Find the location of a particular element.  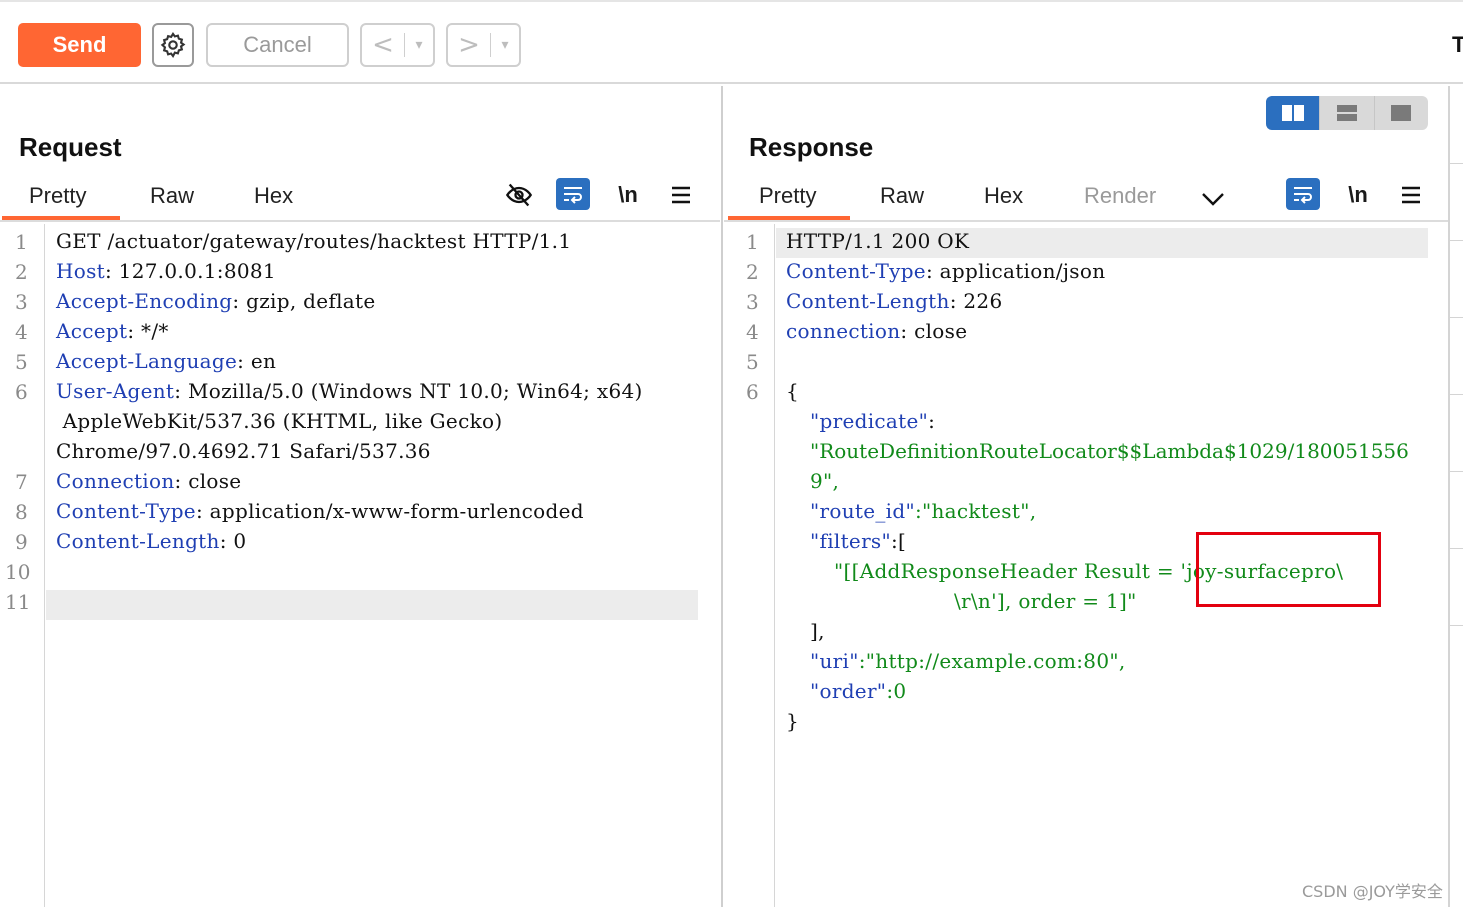

json-line: "filters":[ is located at coordinates (858, 541).